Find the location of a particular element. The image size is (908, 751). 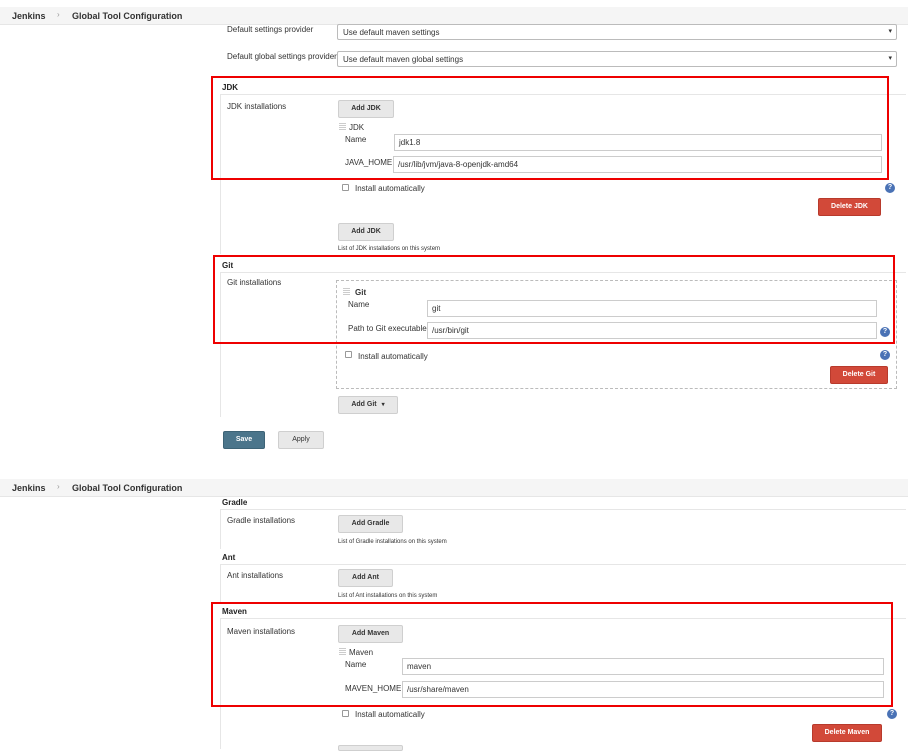

git-install-automatically-checkbox is located at coordinates (348, 354).